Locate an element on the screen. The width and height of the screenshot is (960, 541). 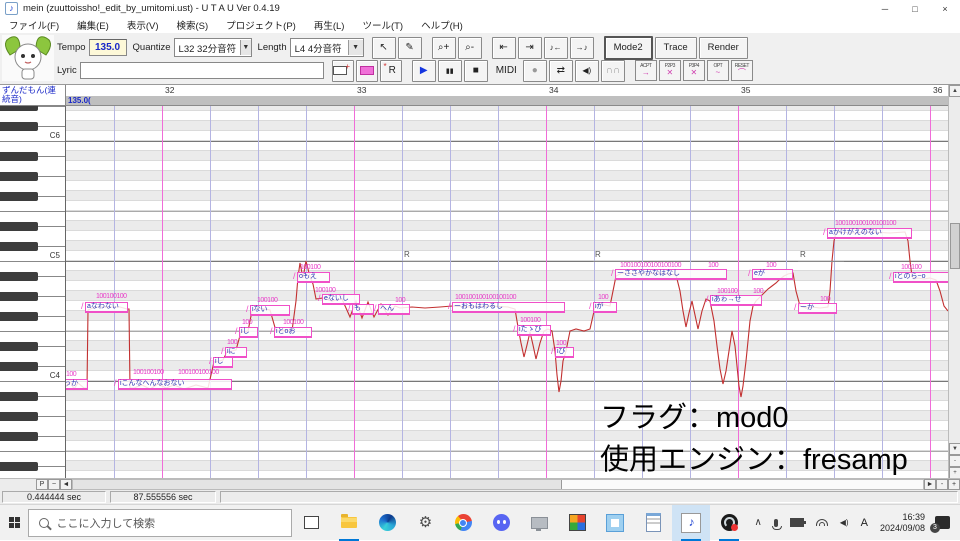
horizontal-scroll-thumb is located at coordinates (317, 484).